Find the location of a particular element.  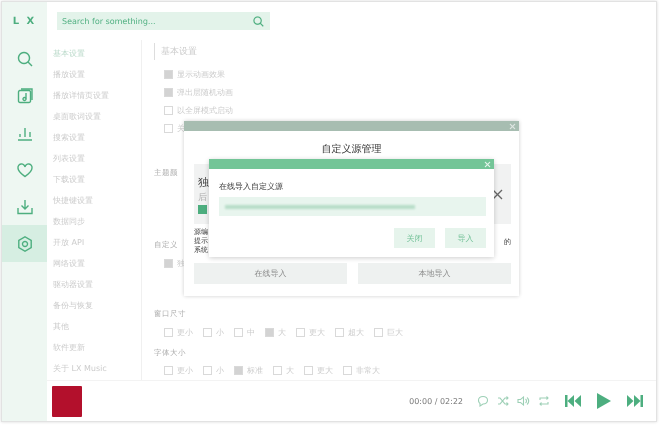

dialog-title: 自定义源管理 is located at coordinates (351, 149).